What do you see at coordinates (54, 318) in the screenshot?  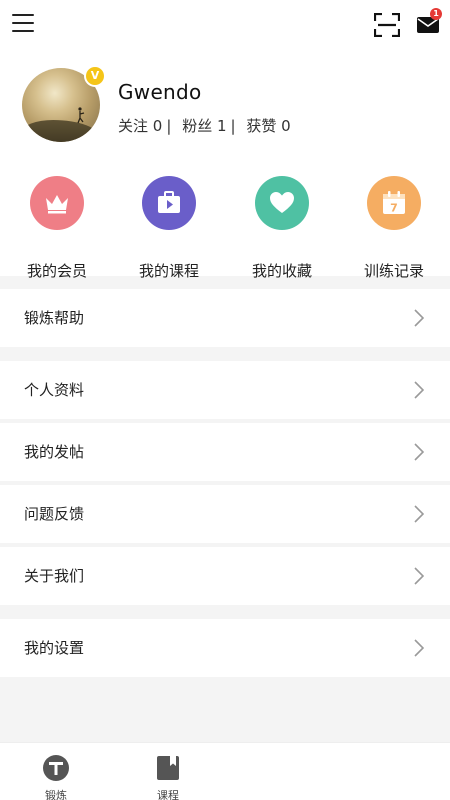 I see `menu-item-label: 锻炼帮助` at bounding box center [54, 318].